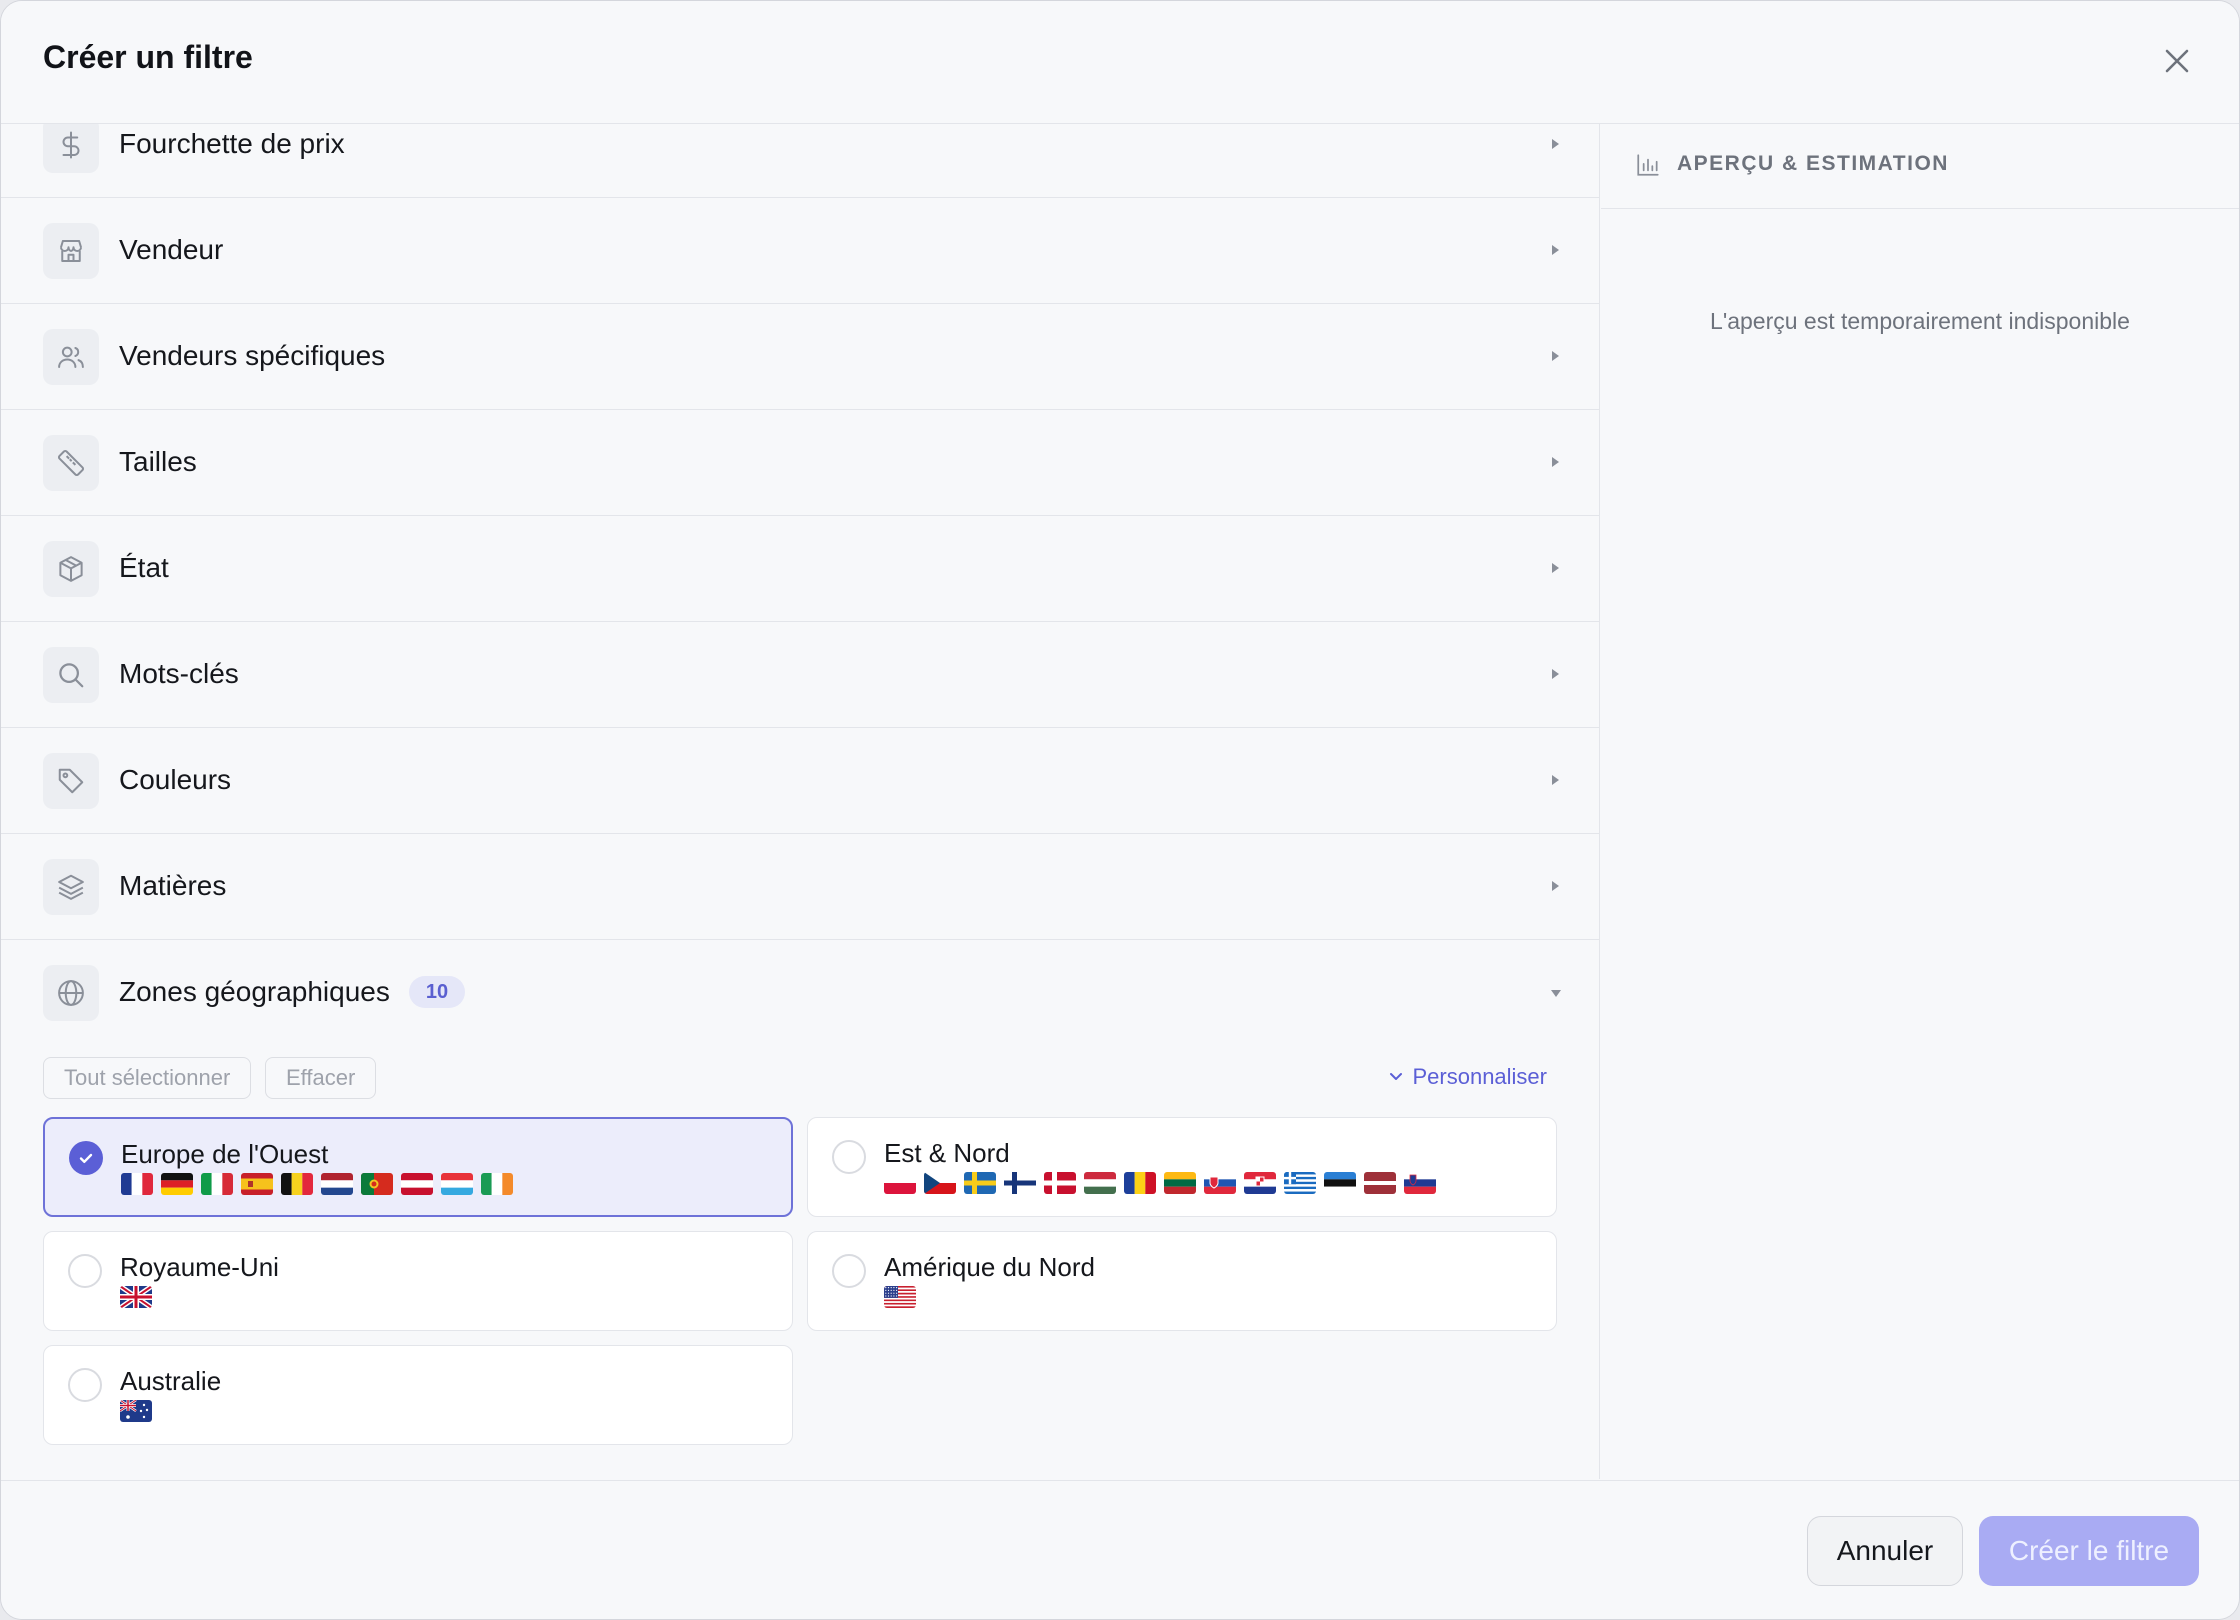  What do you see at coordinates (1648, 167) in the screenshot?
I see `bar-chart-icon` at bounding box center [1648, 167].